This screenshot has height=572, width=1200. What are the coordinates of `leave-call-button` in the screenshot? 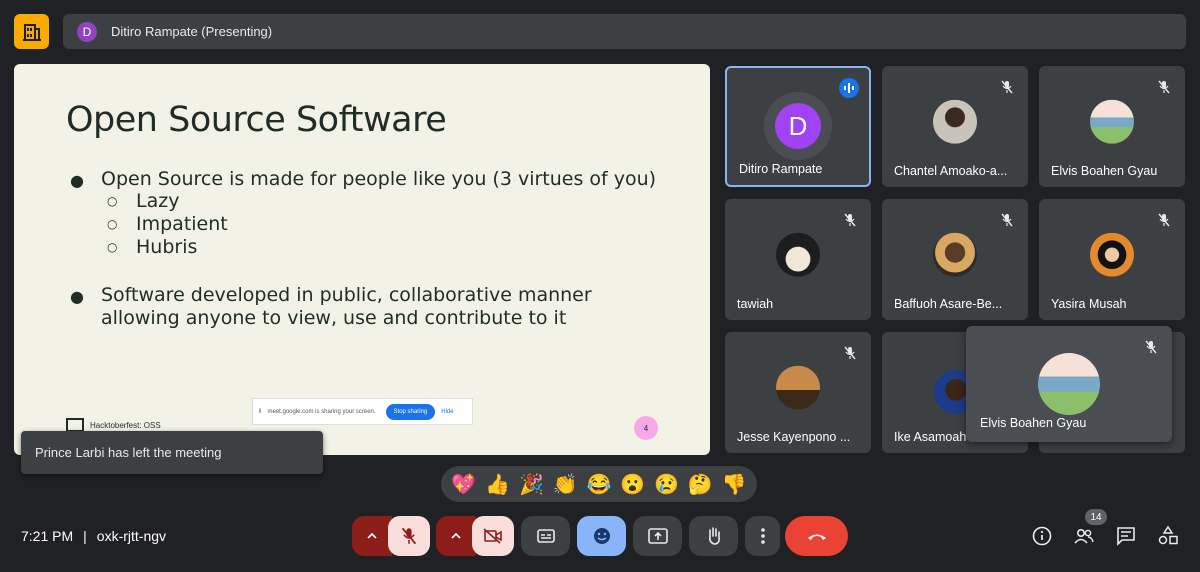 It's located at (816, 536).